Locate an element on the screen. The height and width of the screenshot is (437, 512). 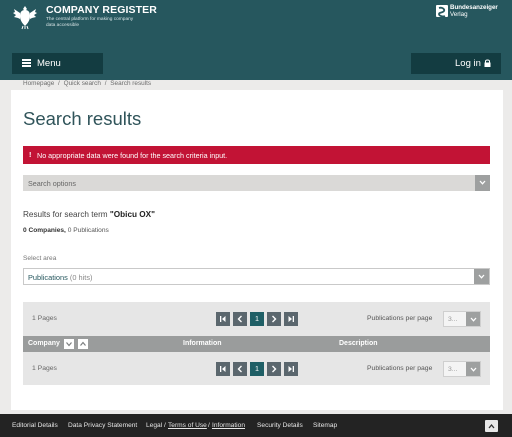
site-title: COMPANY REGISTER is located at coordinates (101, 10).